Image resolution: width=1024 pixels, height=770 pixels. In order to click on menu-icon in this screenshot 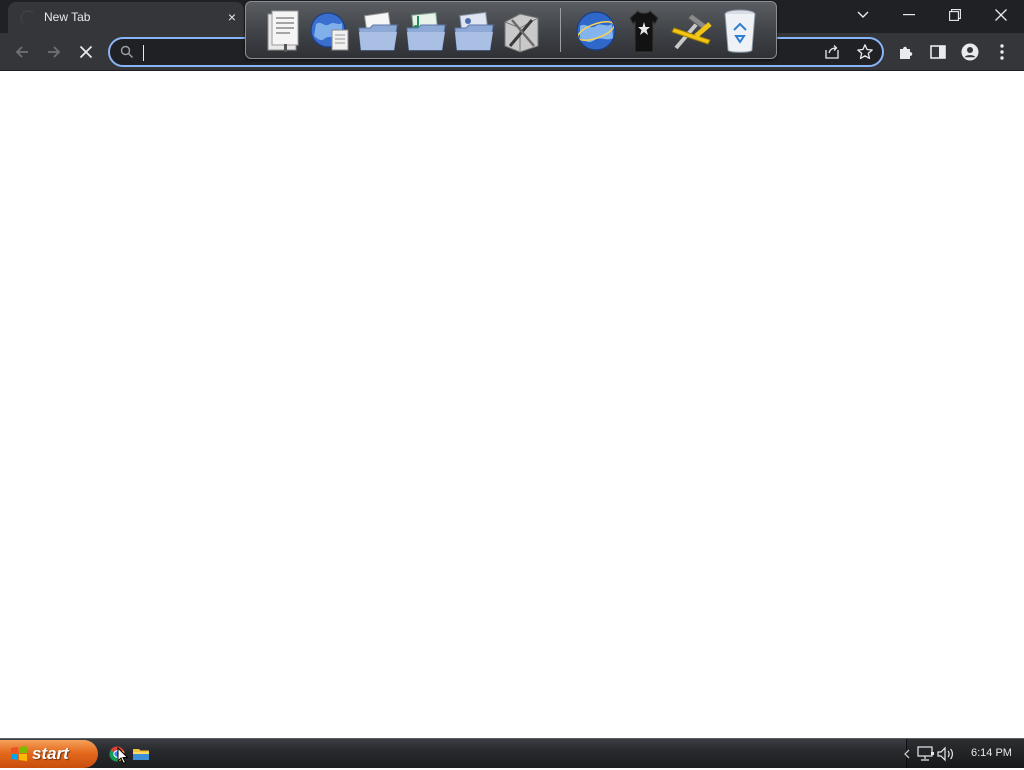, I will do `click(1002, 52)`.